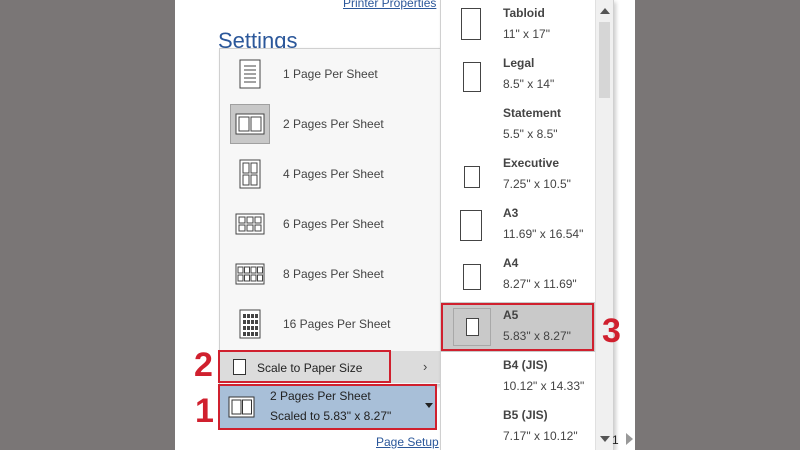 This screenshot has width=800, height=450. What do you see at coordinates (425, 366) in the screenshot?
I see `chevron-right-icon: ›` at bounding box center [425, 366].